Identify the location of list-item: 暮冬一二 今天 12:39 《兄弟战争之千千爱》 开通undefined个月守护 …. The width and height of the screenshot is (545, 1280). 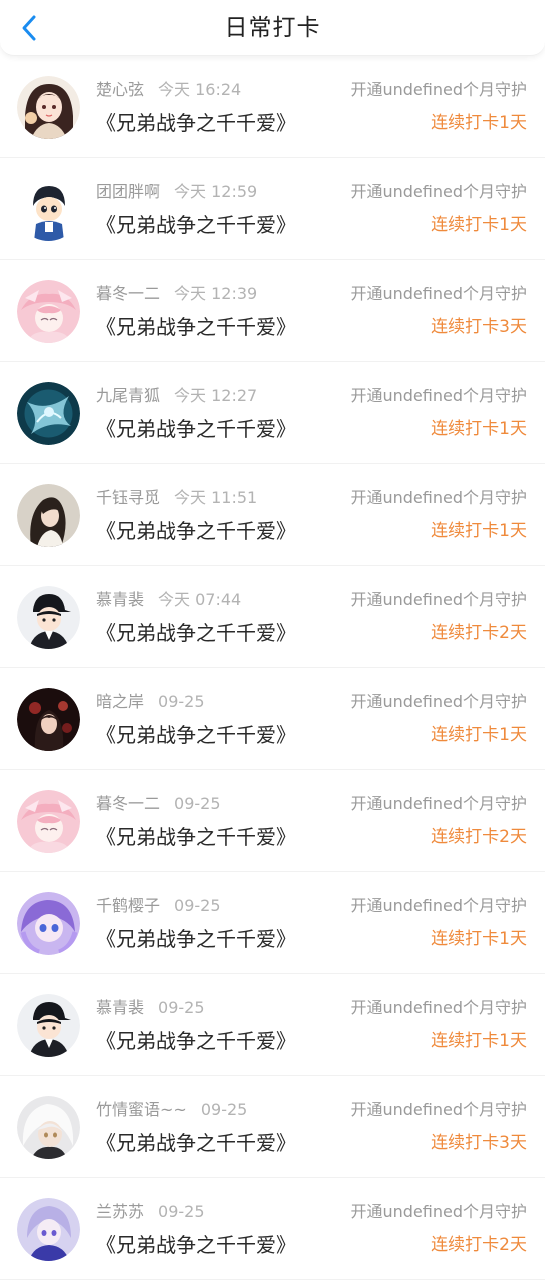
(272, 311).